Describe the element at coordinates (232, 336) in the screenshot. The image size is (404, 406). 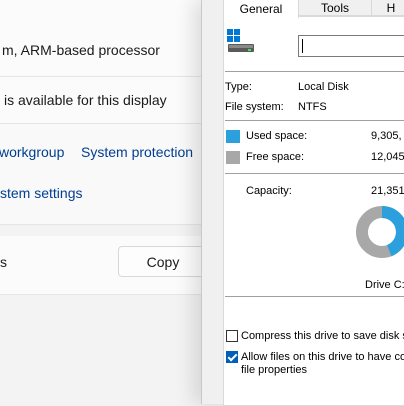
I see `compress-drive-checkbox` at that location.